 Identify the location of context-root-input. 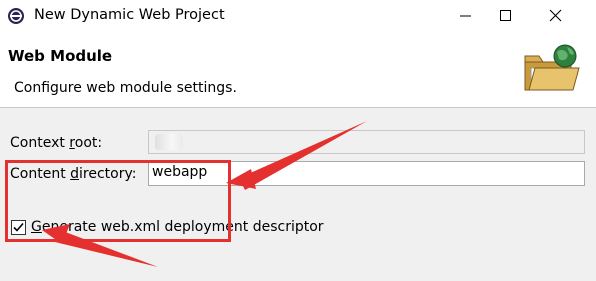
(366, 142).